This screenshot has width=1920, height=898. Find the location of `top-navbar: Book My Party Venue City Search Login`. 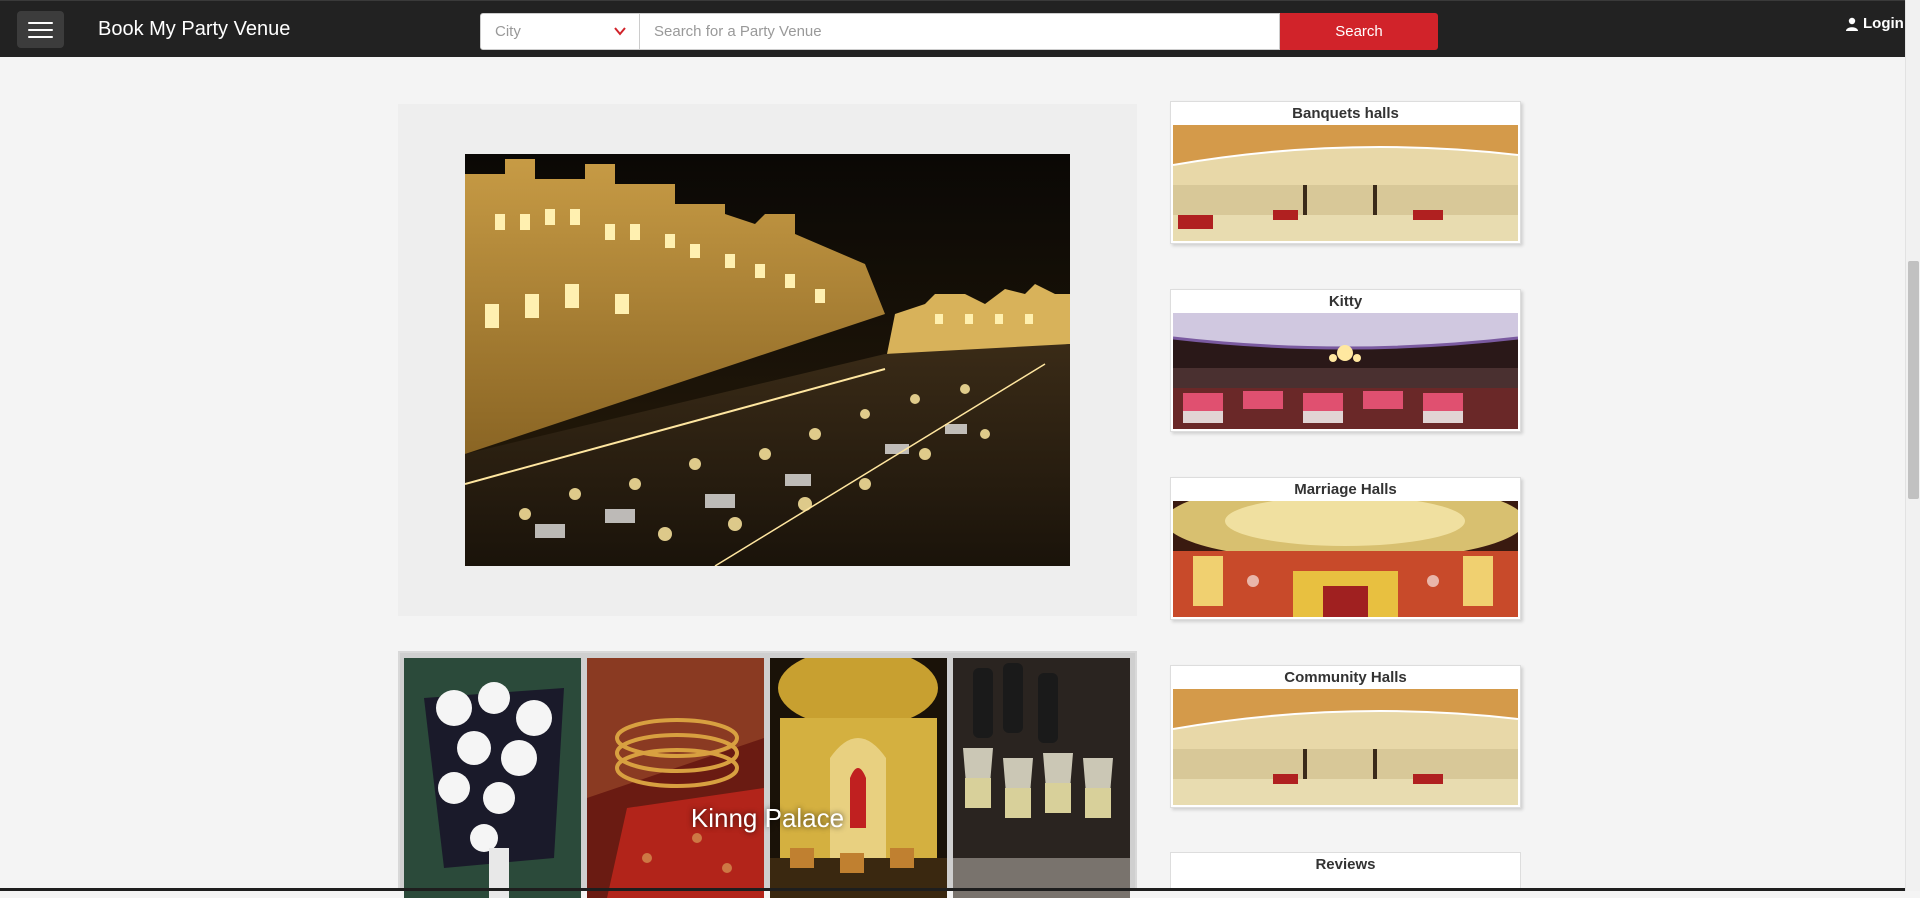

top-navbar: Book My Party Venue City Search Login is located at coordinates (958, 28).